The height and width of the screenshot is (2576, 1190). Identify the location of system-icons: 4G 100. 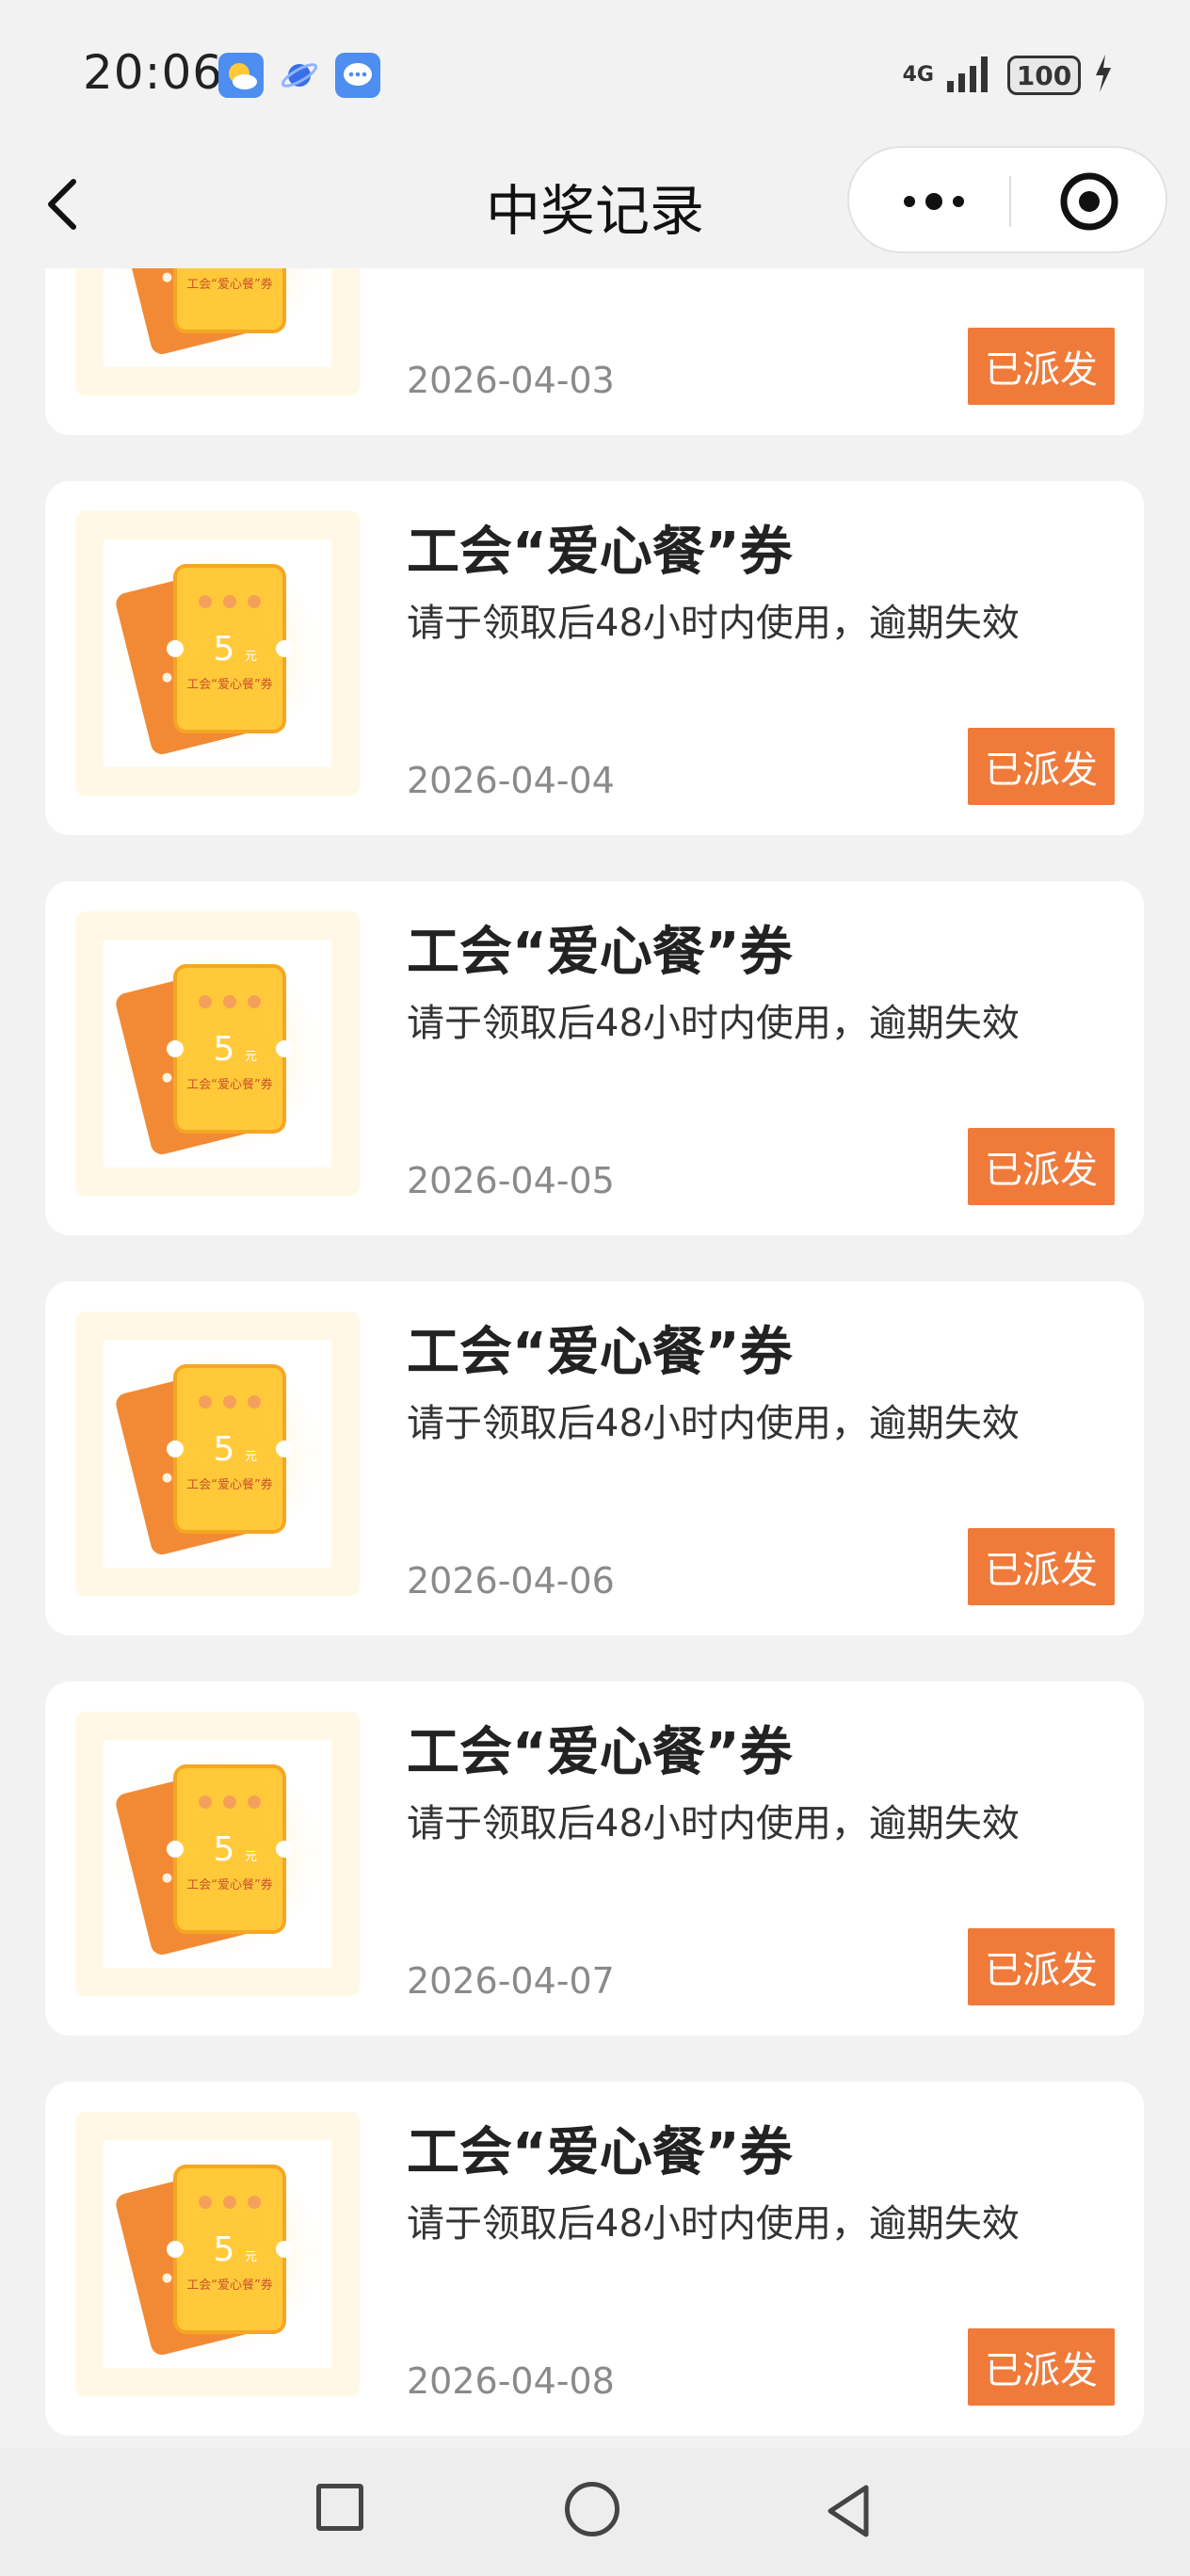
(1009, 75).